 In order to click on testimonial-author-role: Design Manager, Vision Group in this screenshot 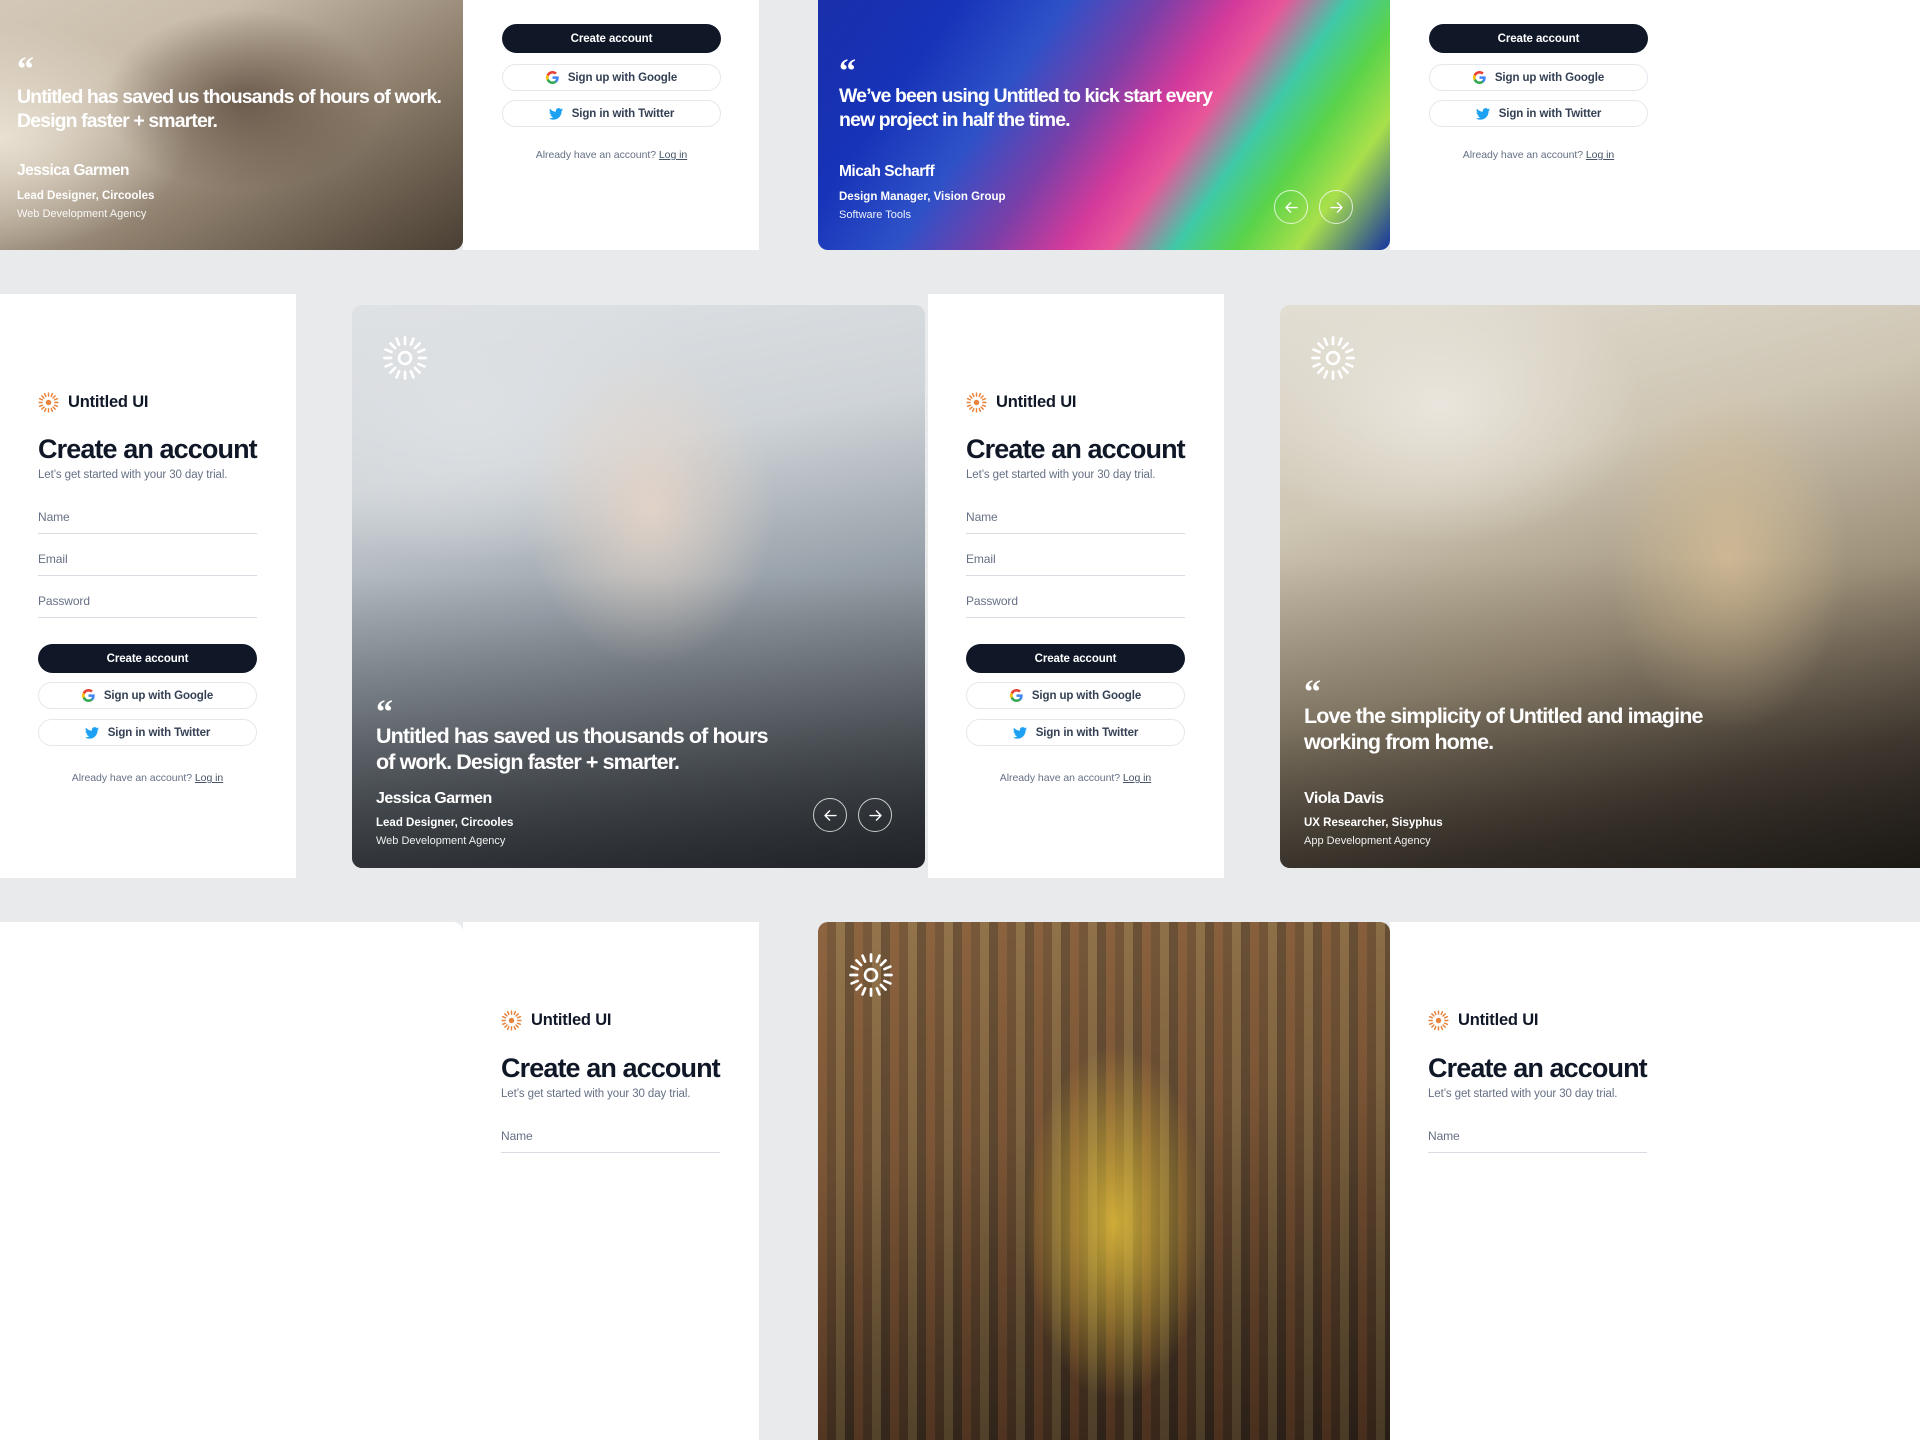, I will do `click(922, 197)`.